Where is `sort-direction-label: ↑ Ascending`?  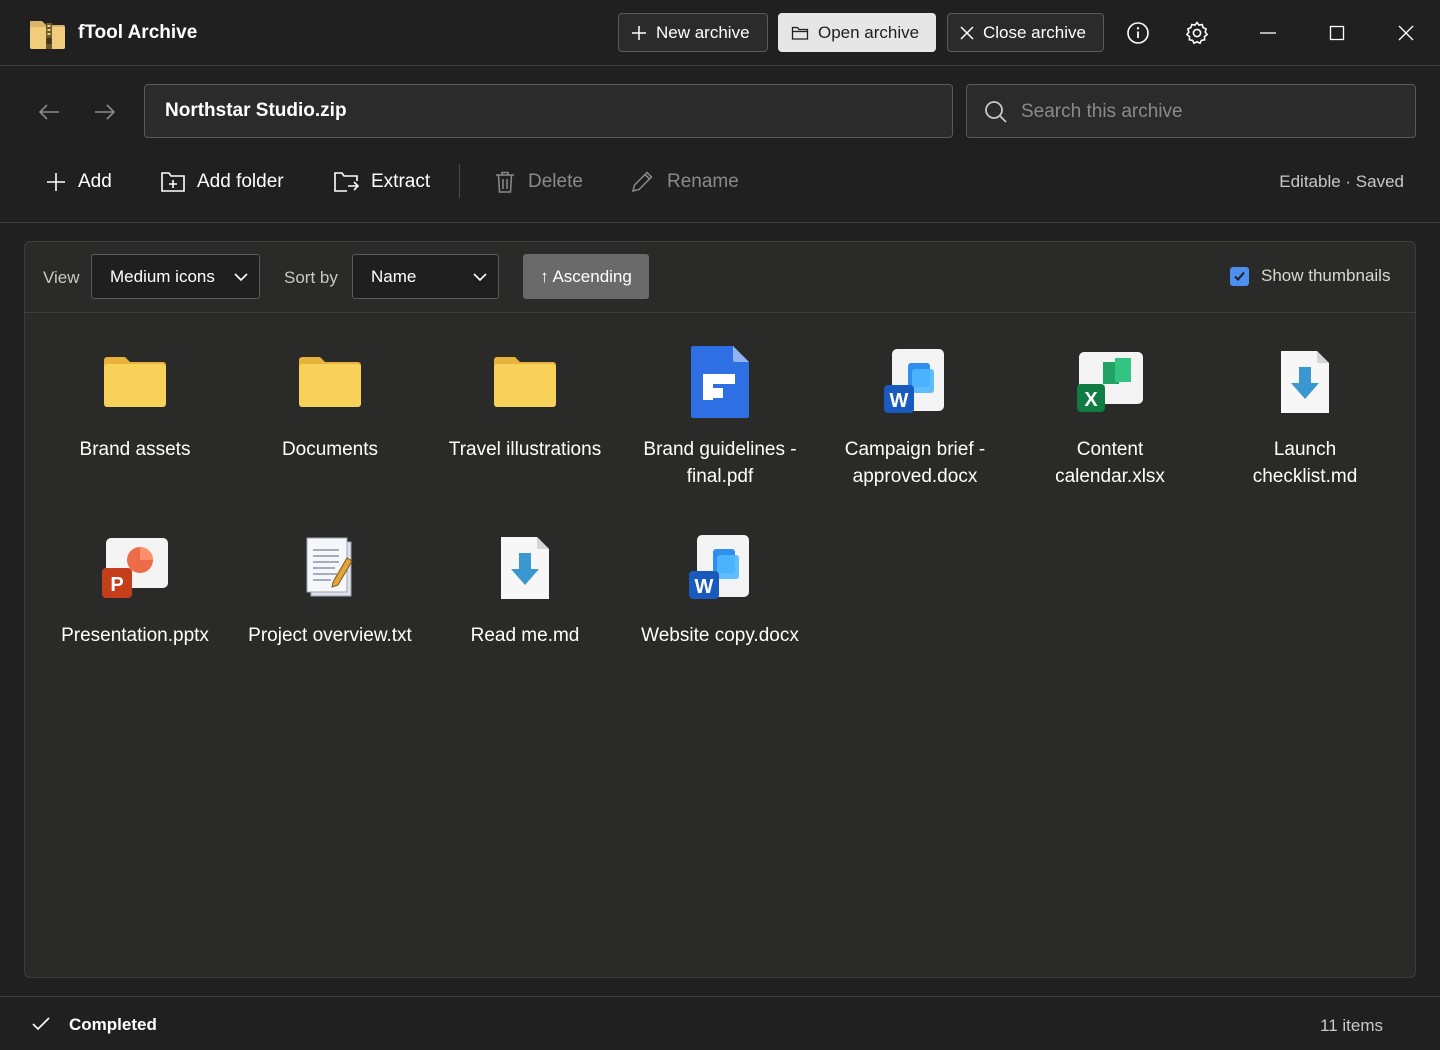 sort-direction-label: ↑ Ascending is located at coordinates (586, 276).